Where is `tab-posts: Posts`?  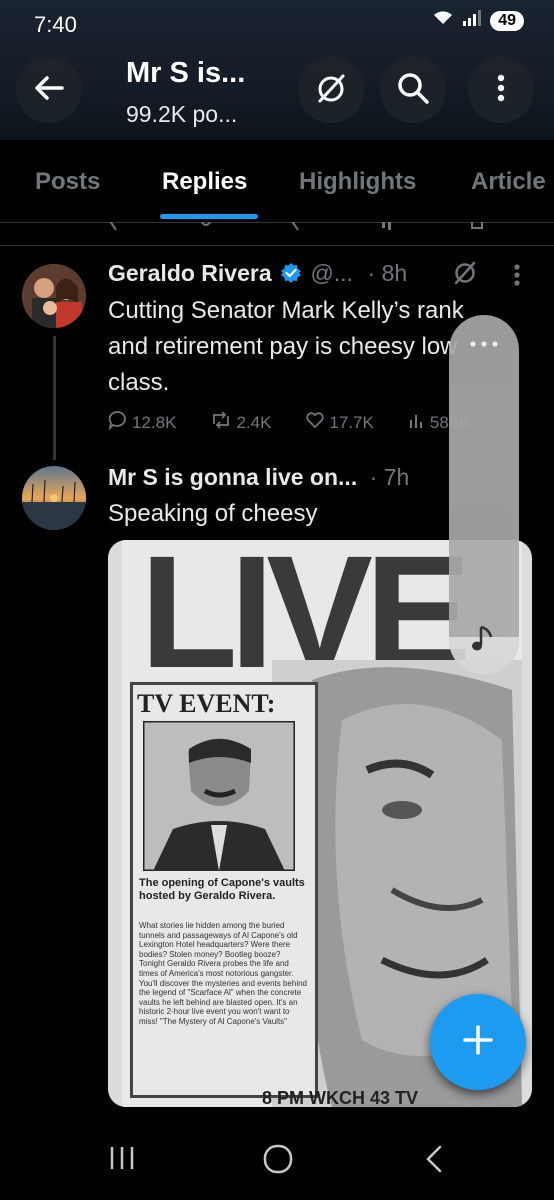
tab-posts: Posts is located at coordinates (67, 182).